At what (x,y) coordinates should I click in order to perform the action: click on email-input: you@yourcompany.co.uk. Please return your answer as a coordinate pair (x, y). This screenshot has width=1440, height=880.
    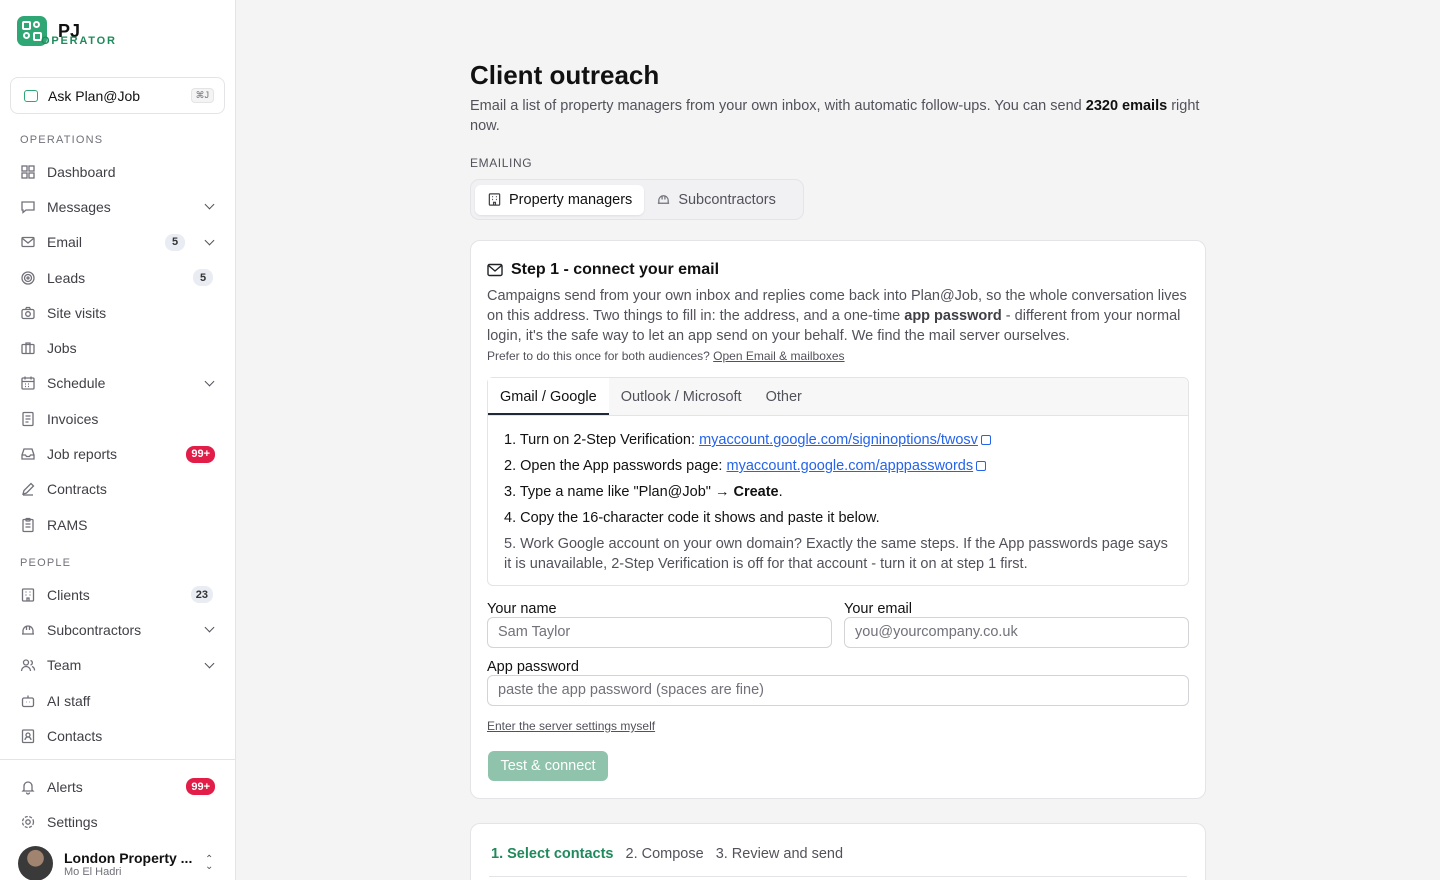
    Looking at the image, I should click on (1016, 632).